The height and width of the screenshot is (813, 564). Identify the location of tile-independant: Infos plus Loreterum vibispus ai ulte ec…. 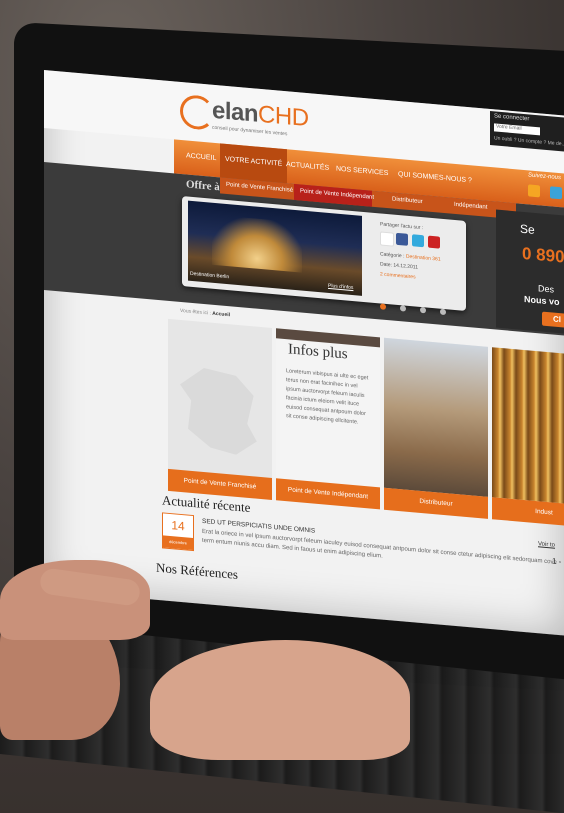
(328, 419).